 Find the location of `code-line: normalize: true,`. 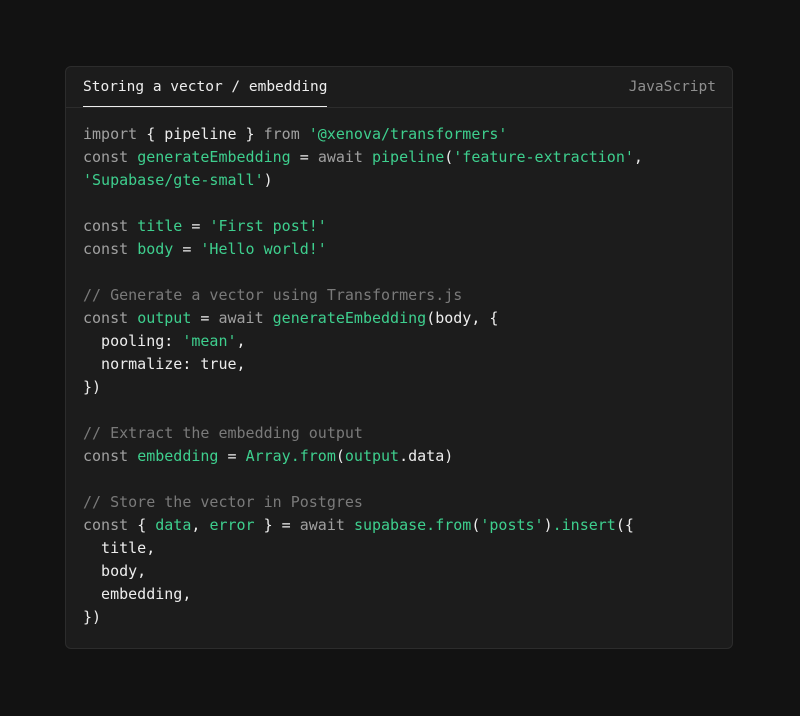

code-line: normalize: true, is located at coordinates (402, 364).